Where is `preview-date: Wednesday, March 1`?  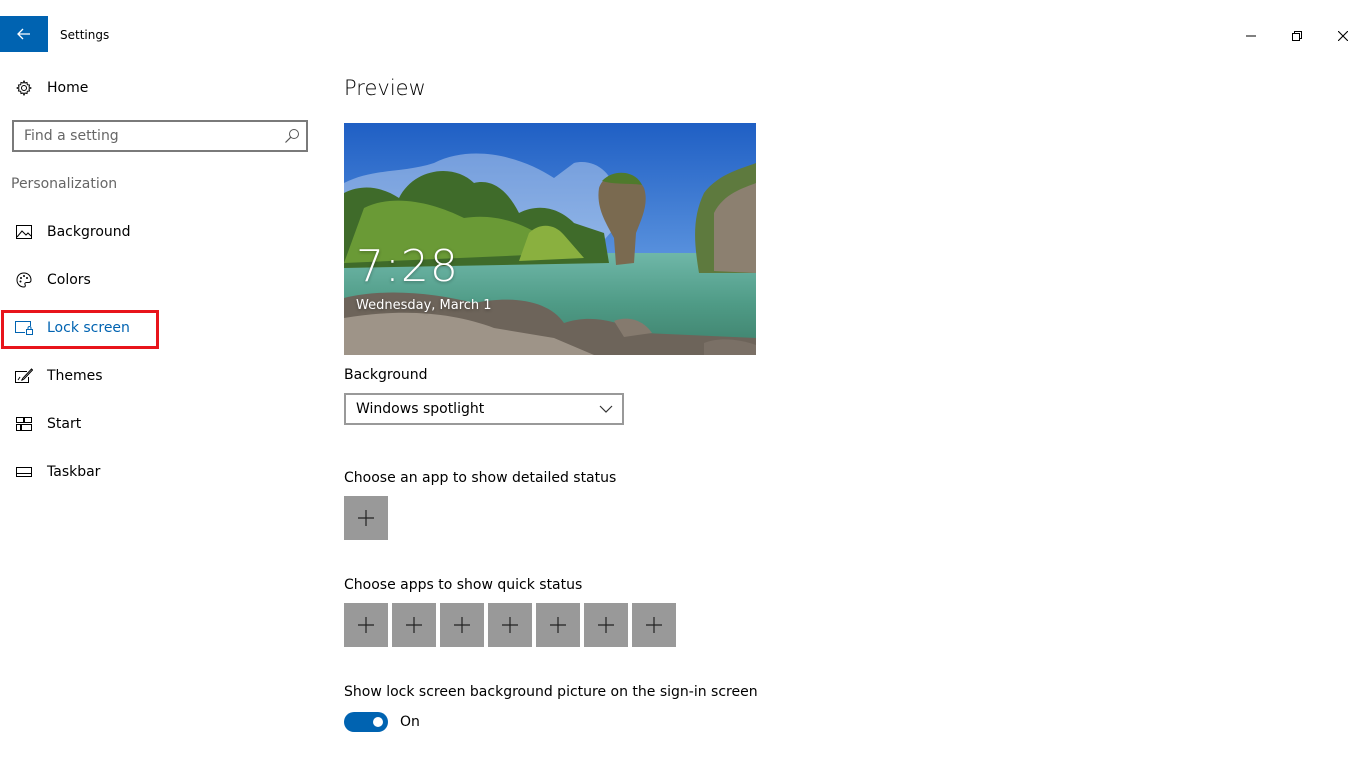 preview-date: Wednesday, March 1 is located at coordinates (424, 305).